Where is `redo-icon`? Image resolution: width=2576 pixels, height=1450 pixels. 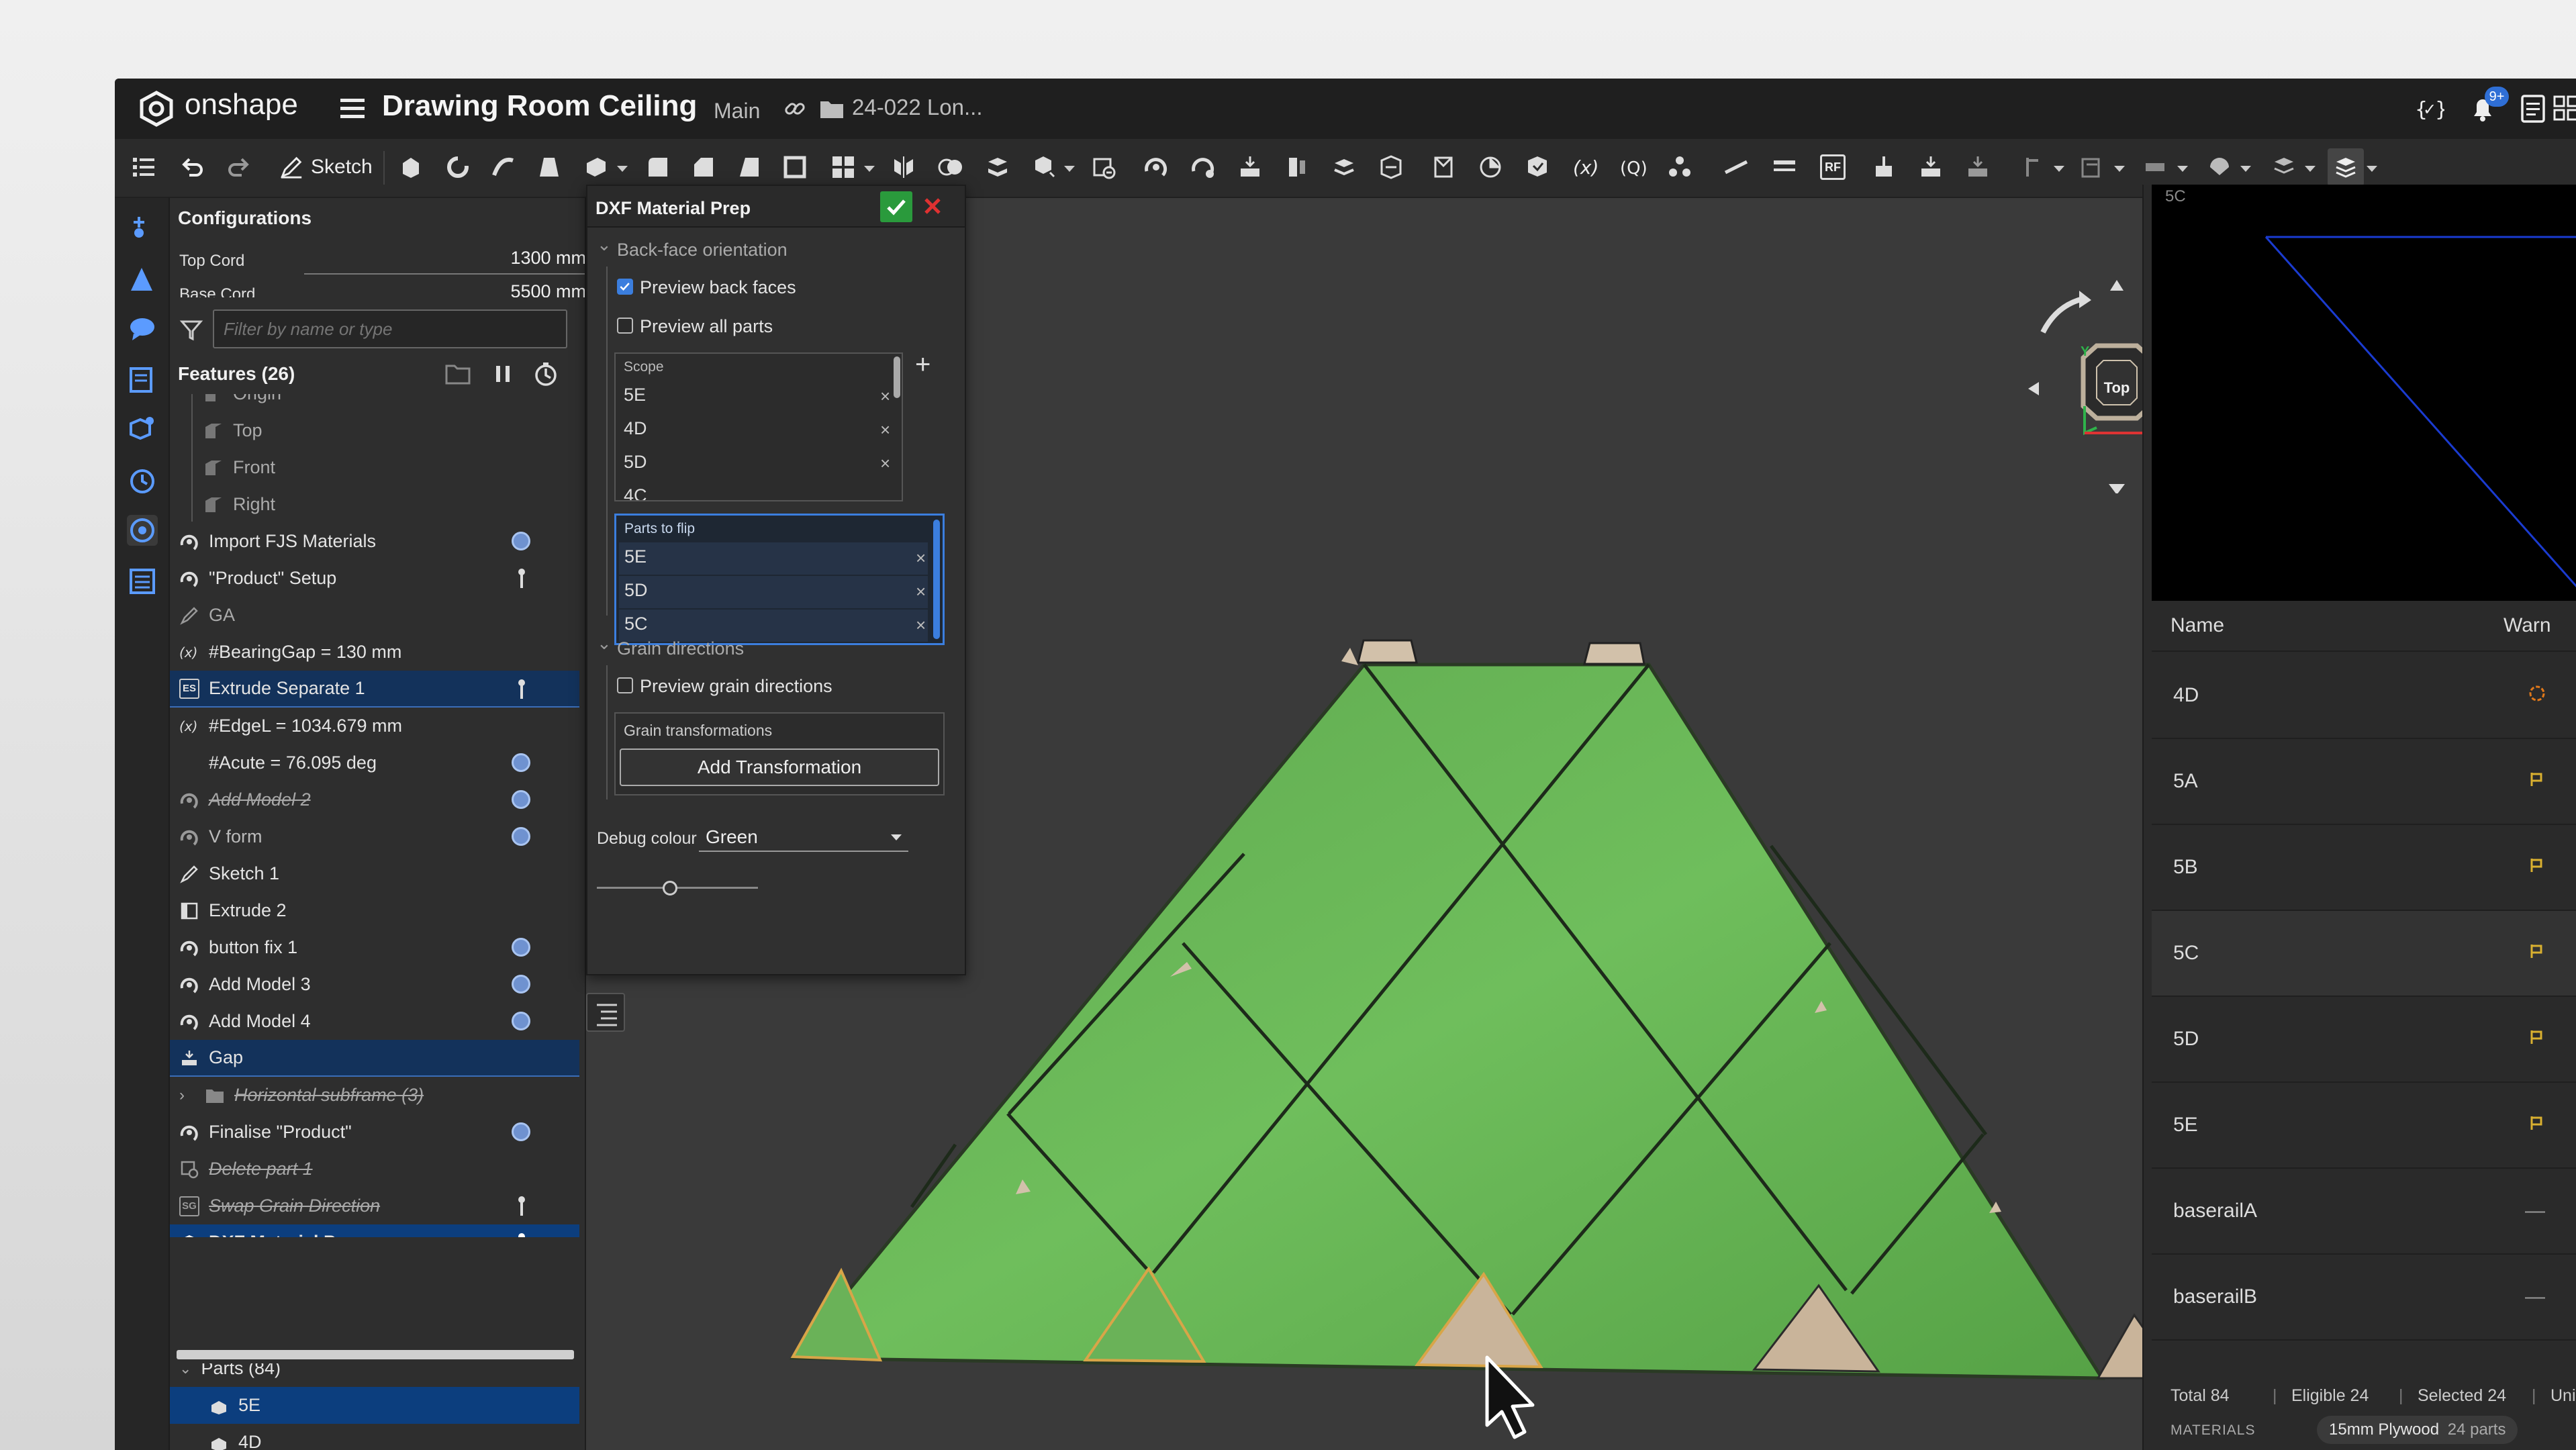 redo-icon is located at coordinates (239, 167).